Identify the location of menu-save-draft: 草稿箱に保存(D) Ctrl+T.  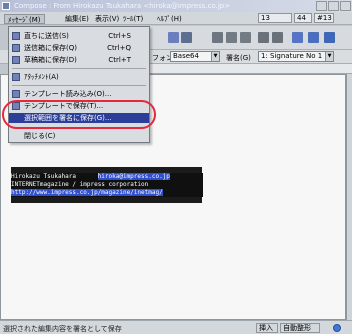
(79, 60).